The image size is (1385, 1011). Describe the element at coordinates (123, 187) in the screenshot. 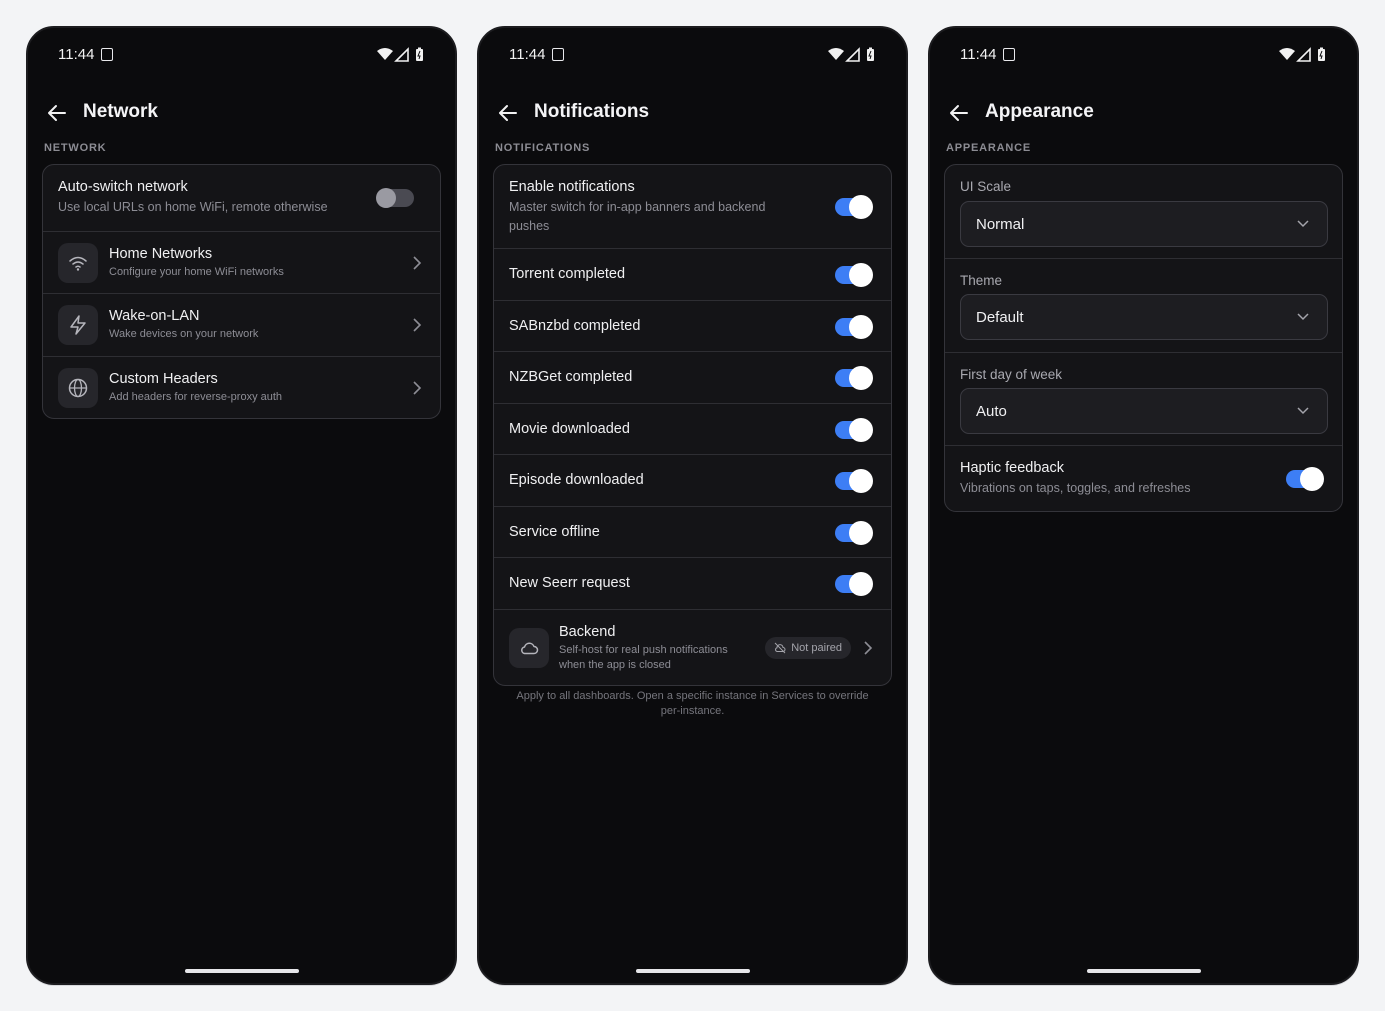

I see `auto-switch-title: Auto-switch network` at that location.